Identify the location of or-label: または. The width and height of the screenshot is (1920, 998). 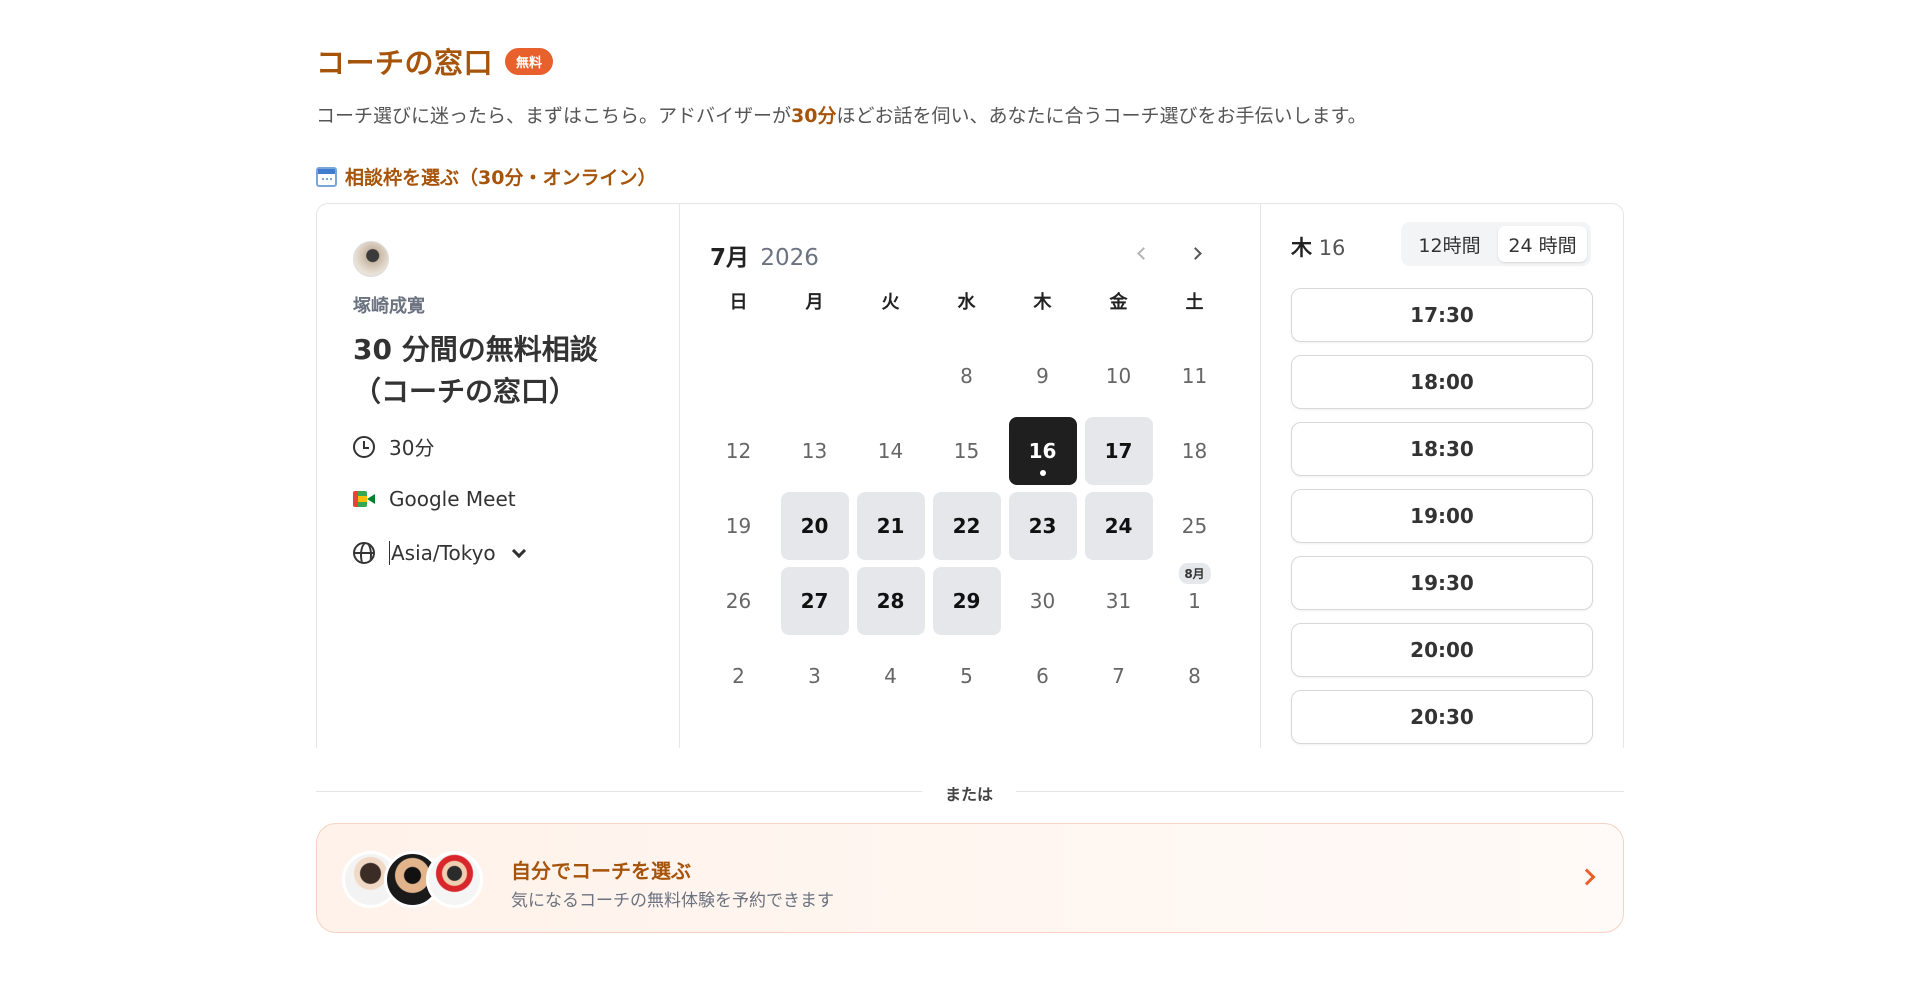
(968, 794).